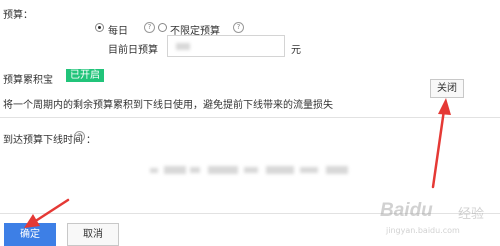 The width and height of the screenshot is (500, 246). Describe the element at coordinates (439, 219) in the screenshot. I see `watermark: Baidu 经验 jingyan.baidu.com` at that location.